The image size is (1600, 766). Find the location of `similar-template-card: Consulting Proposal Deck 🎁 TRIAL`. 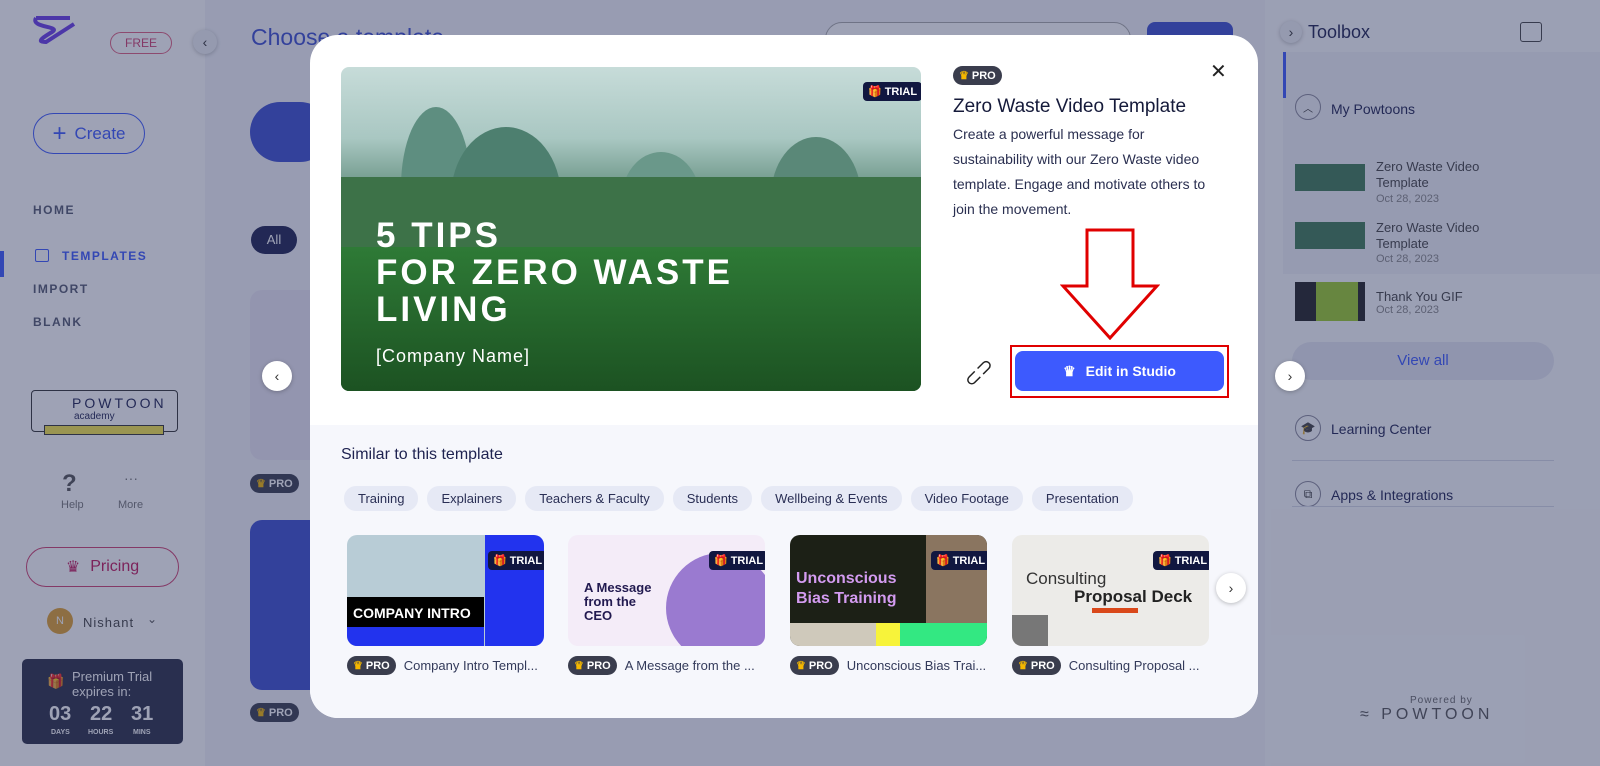

similar-template-card: Consulting Proposal Deck 🎁 TRIAL is located at coordinates (1110, 590).